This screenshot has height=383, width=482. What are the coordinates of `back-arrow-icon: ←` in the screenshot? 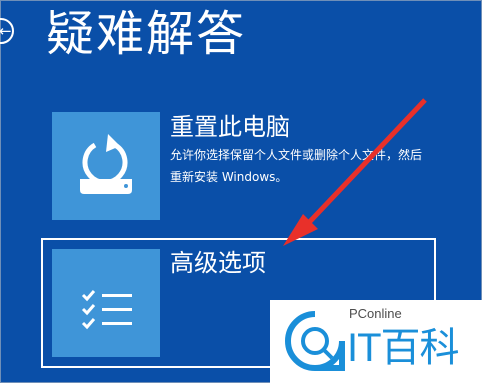 It's located at (6, 31).